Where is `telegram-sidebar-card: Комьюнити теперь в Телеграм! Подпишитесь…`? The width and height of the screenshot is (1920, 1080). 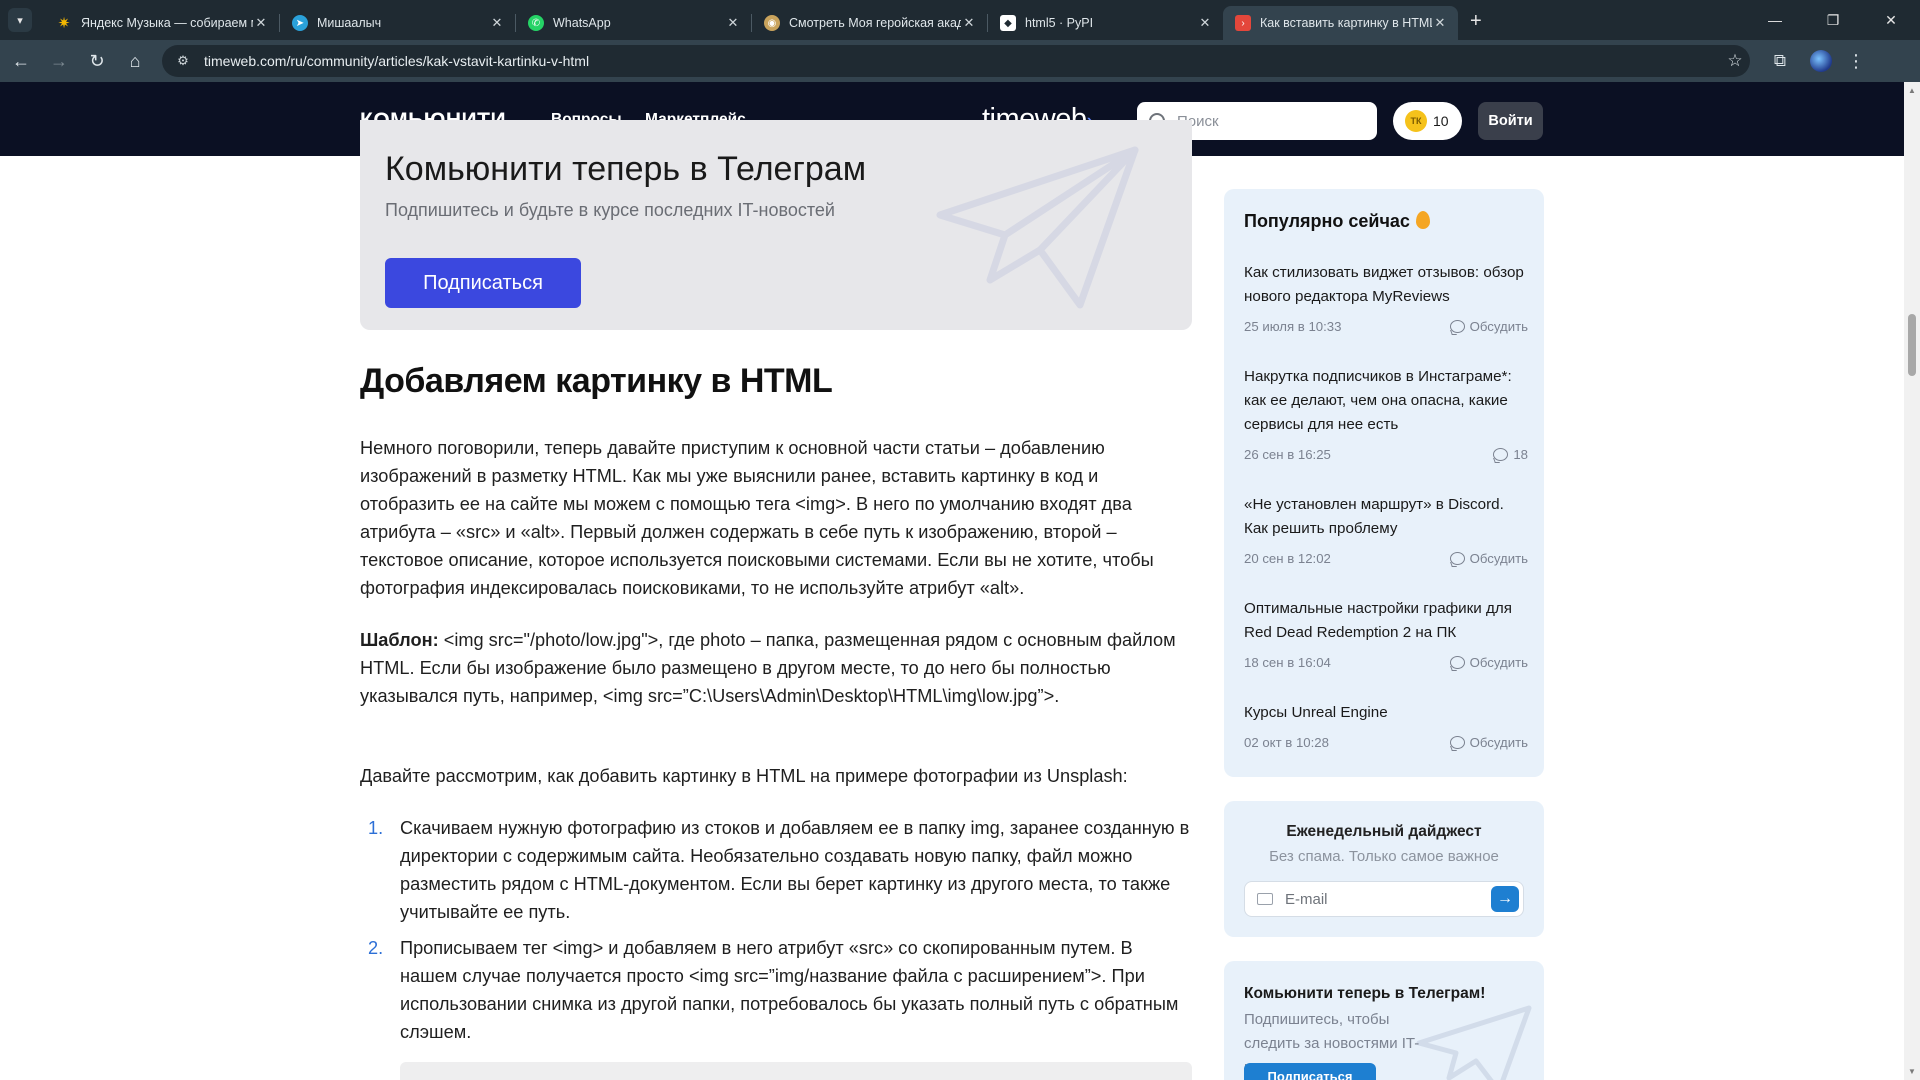 telegram-sidebar-card: Комьюнити теперь в Телеграм! Подпишитесь… is located at coordinates (1384, 1020).